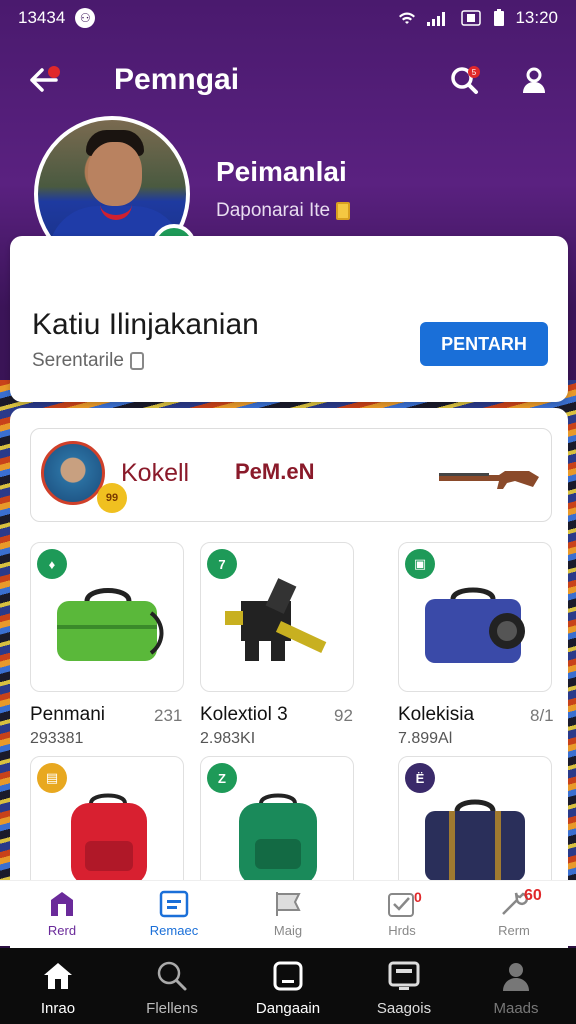 The width and height of the screenshot is (576, 1024). Describe the element at coordinates (58, 976) in the screenshot. I see `home-icon` at that location.